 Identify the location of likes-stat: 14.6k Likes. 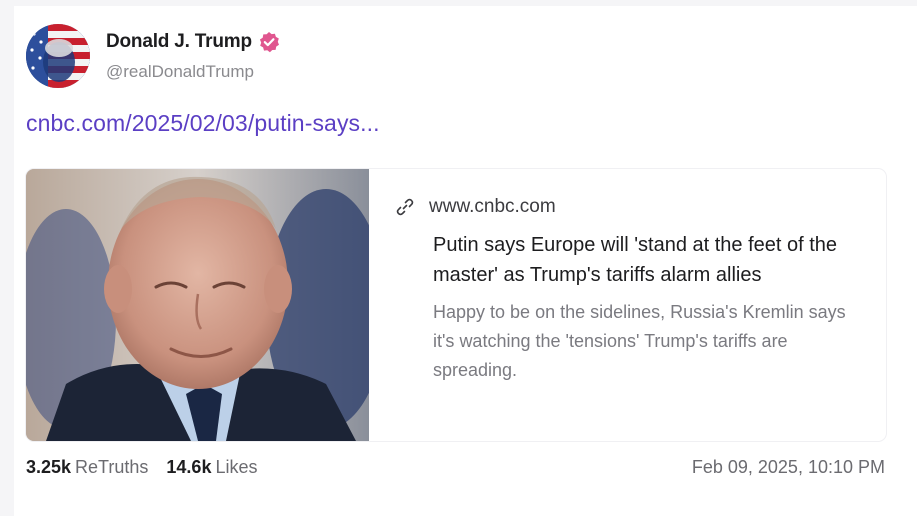
(211, 467).